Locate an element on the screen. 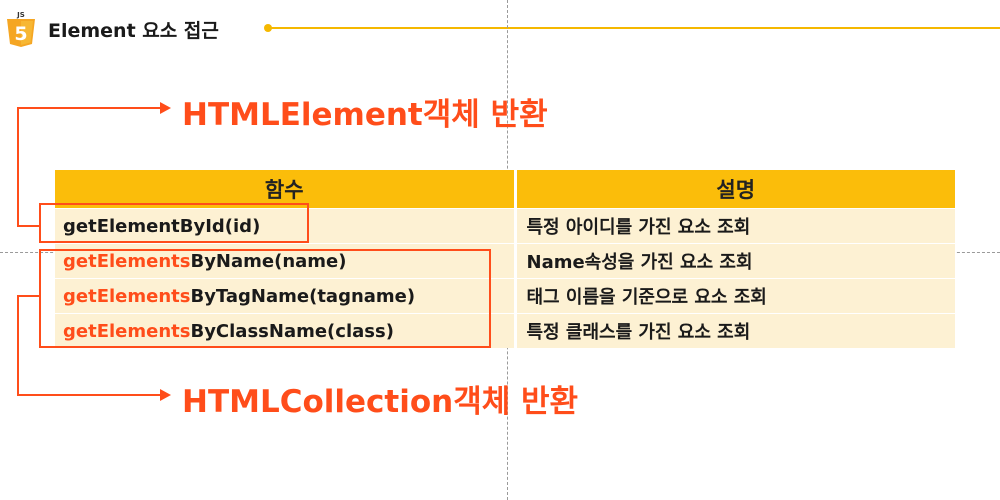  page-title: Element 요소 접근 is located at coordinates (133, 31).